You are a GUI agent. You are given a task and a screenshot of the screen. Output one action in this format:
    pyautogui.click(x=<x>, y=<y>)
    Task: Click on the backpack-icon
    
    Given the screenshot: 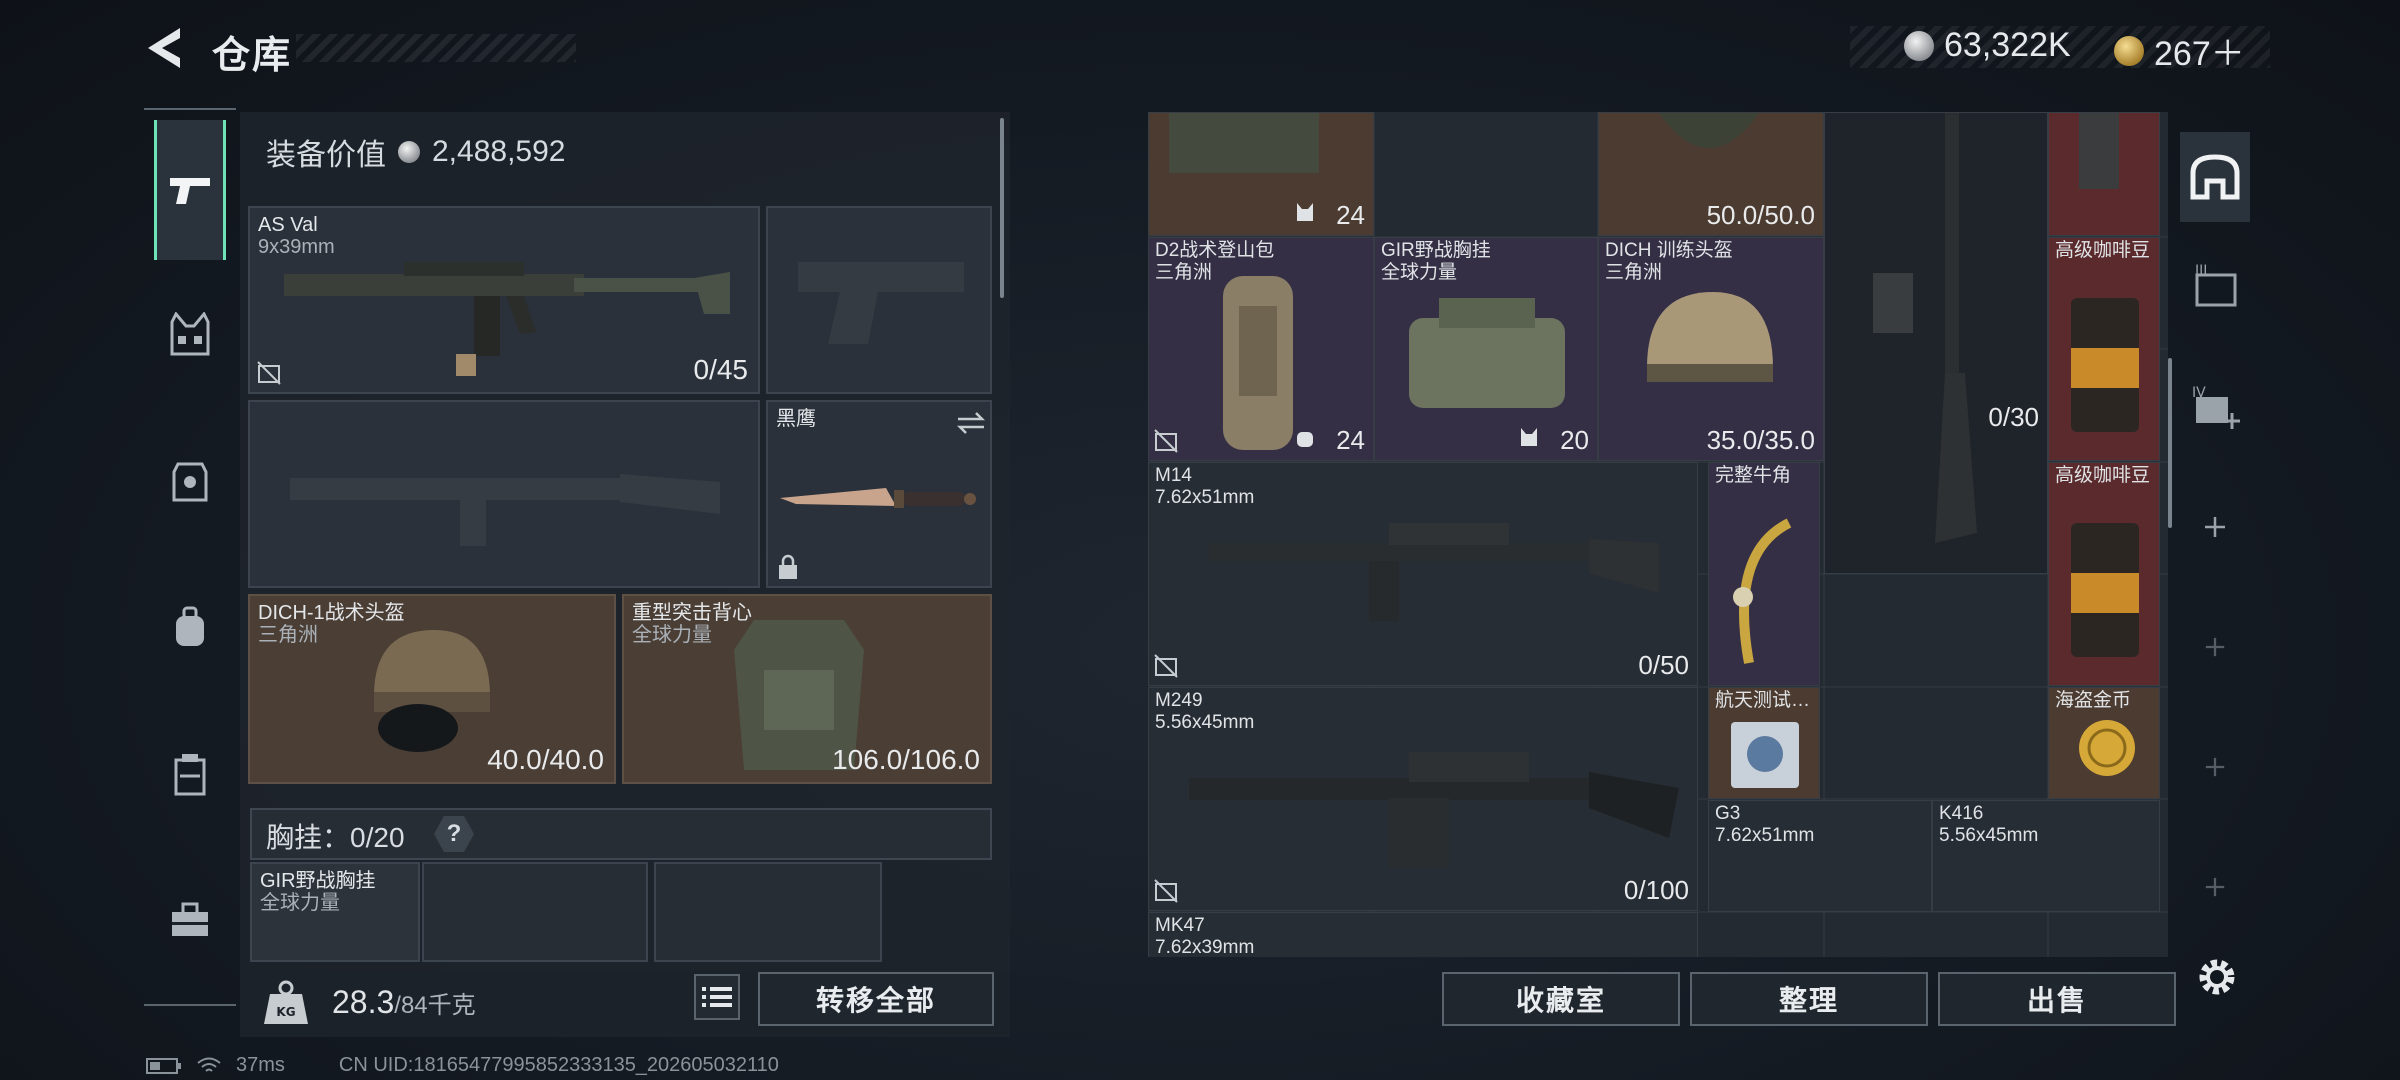 What is the action you would take?
    pyautogui.click(x=190, y=626)
    